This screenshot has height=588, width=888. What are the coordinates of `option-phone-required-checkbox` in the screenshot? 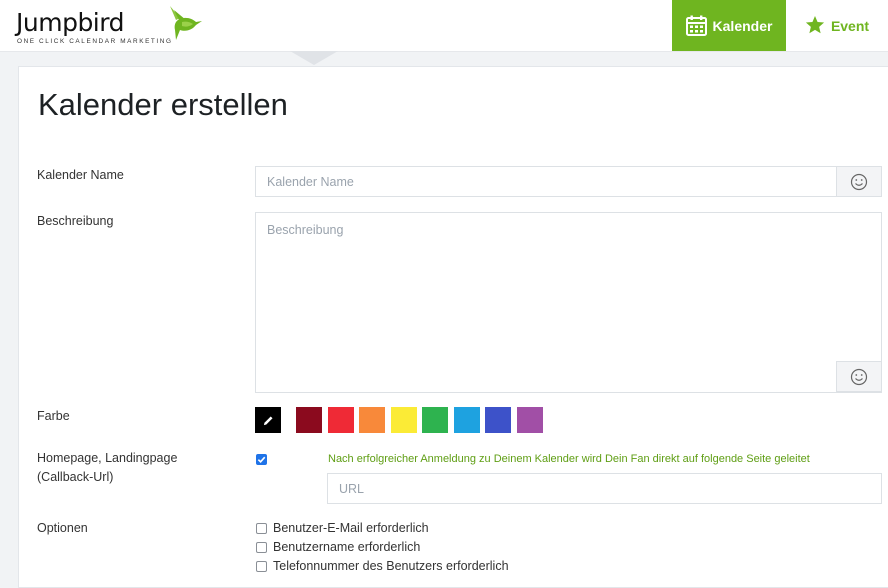 It's located at (261, 566).